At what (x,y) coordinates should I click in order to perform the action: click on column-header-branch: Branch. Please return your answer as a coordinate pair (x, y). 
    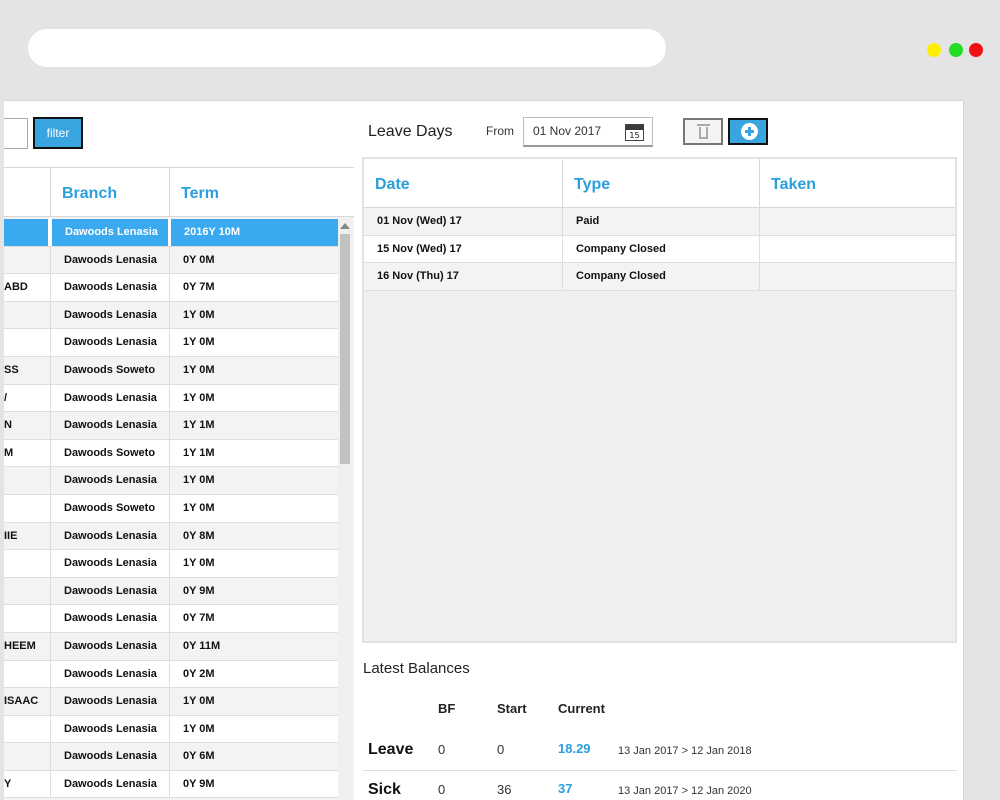
    Looking at the image, I should click on (109, 192).